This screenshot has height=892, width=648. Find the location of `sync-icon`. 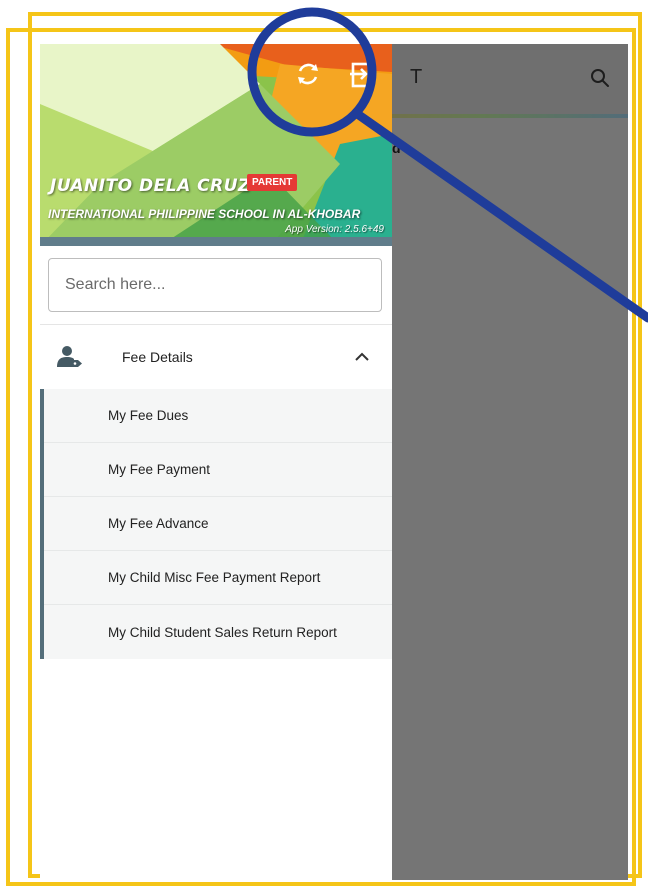

sync-icon is located at coordinates (308, 74).